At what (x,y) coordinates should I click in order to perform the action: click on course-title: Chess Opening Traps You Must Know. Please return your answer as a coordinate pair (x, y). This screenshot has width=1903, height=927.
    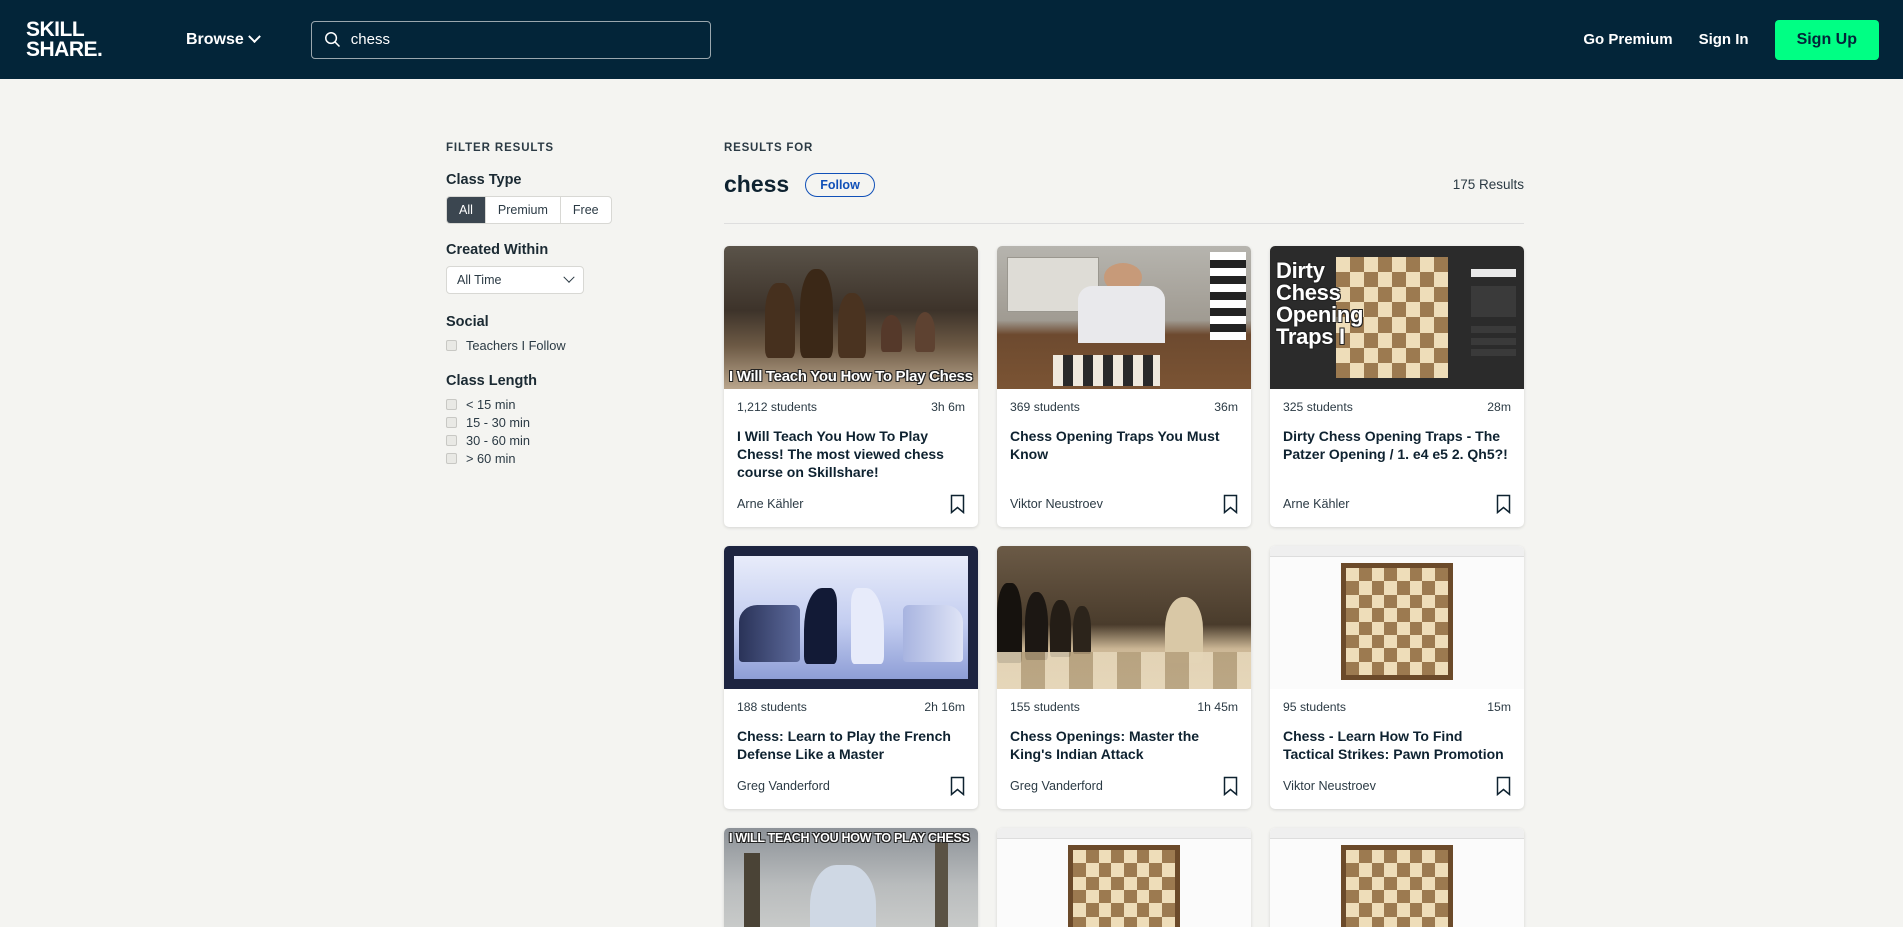
    Looking at the image, I should click on (1124, 446).